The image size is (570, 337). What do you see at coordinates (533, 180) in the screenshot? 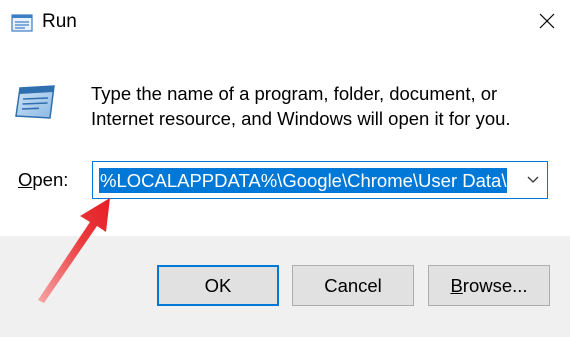
I see `chevron-down-icon` at bounding box center [533, 180].